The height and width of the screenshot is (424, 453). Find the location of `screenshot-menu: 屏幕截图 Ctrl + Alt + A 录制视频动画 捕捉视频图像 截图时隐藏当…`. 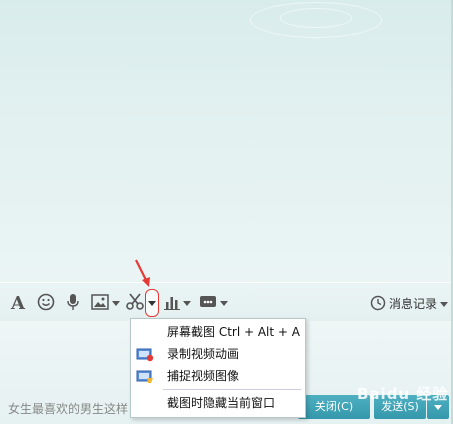

screenshot-menu: 屏幕截图 Ctrl + Alt + A 录制视频动画 捕捉视频图像 截图时隐藏当… is located at coordinates (218, 368).